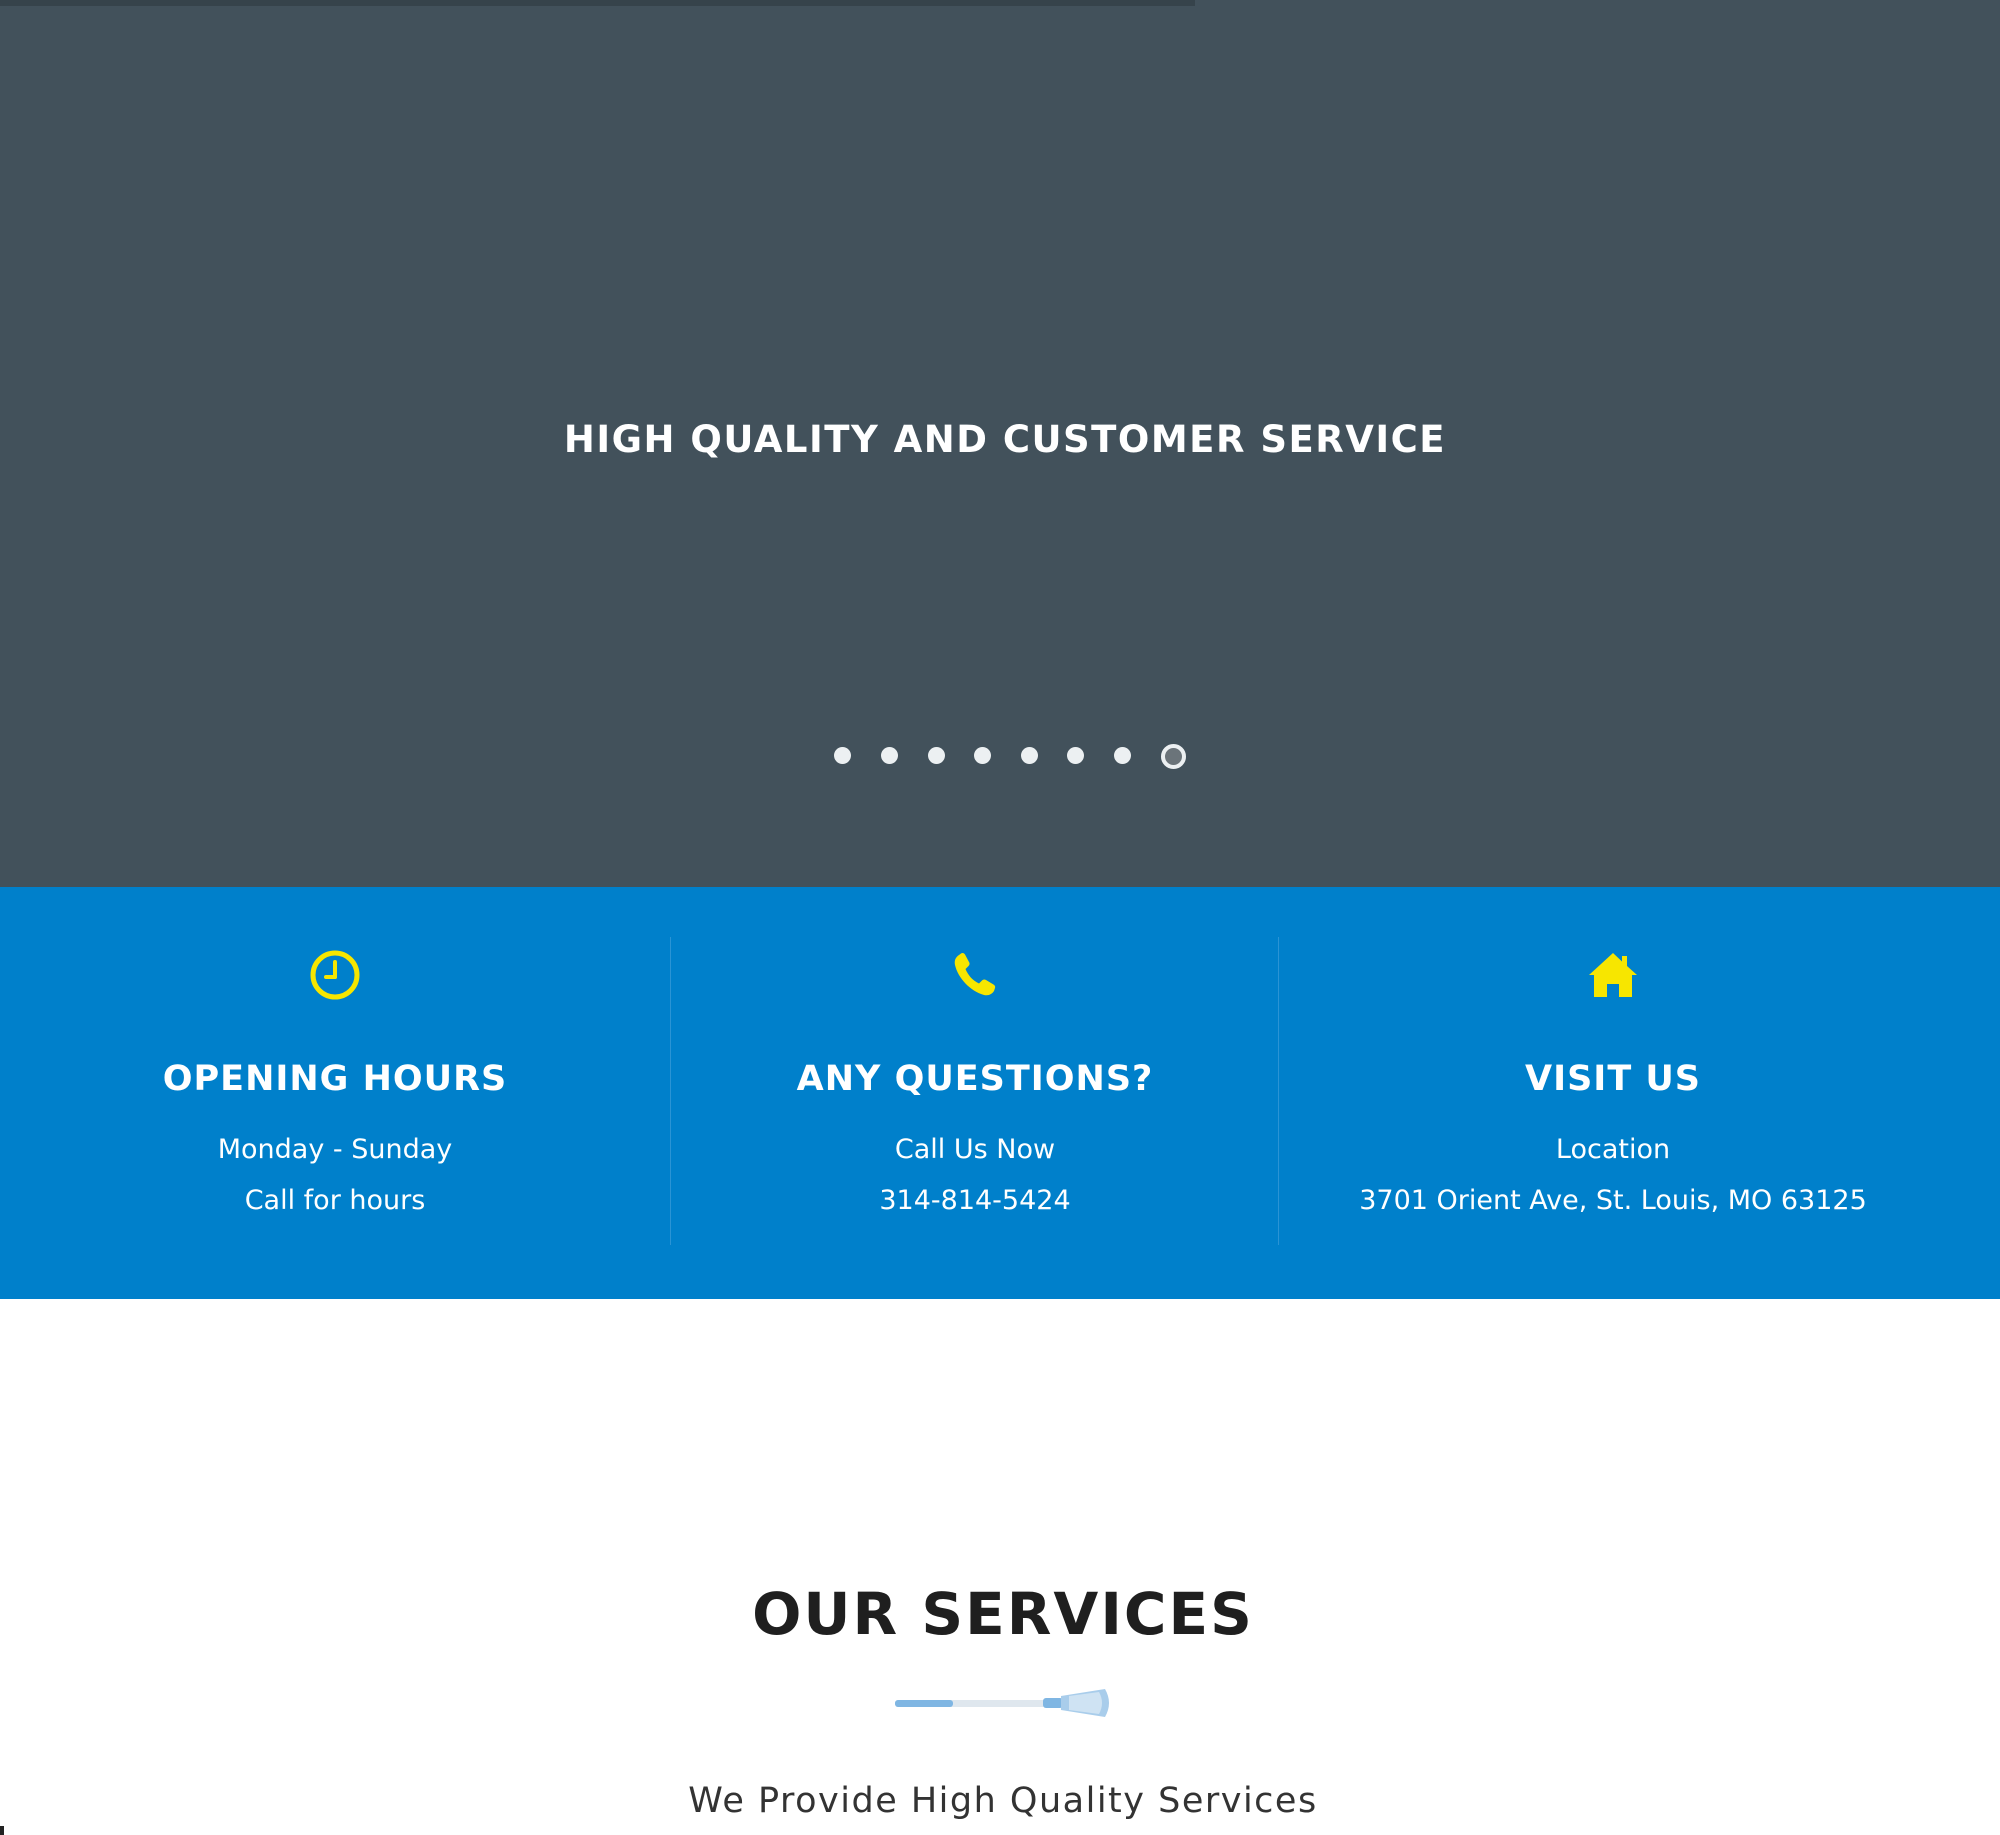  Describe the element at coordinates (1613, 1149) in the screenshot. I see `location-label: Location` at that location.